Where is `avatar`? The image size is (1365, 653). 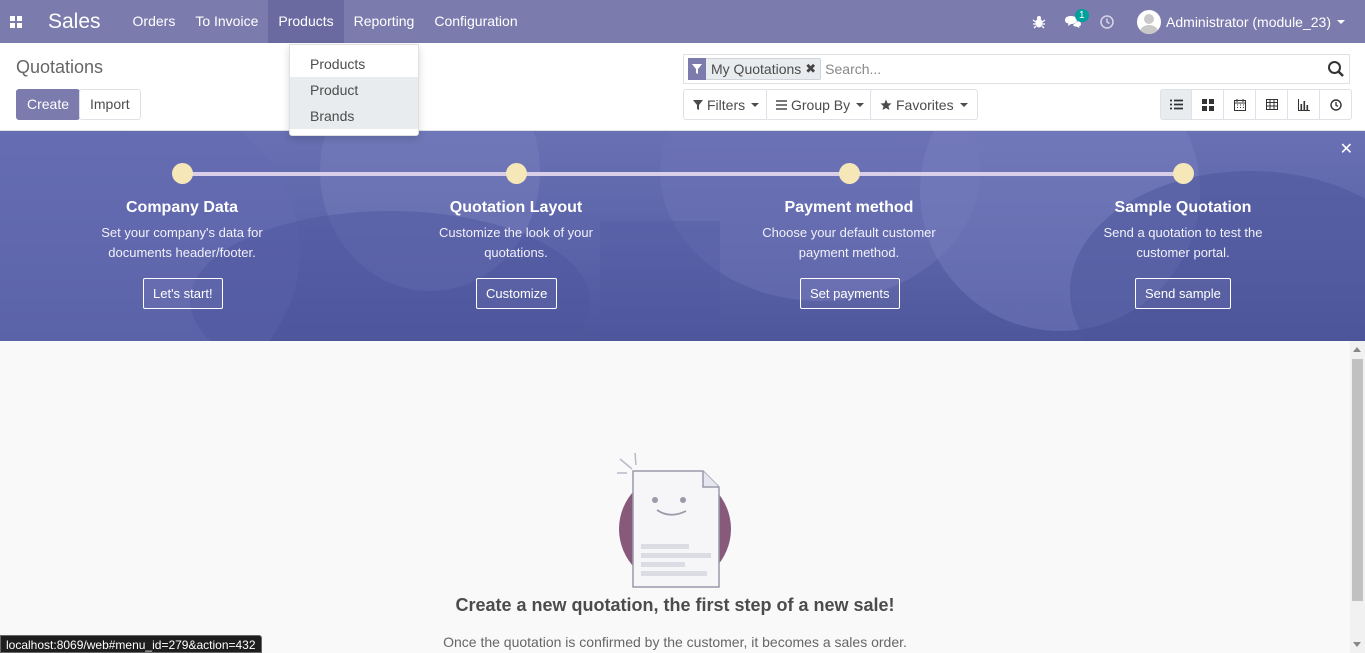
avatar is located at coordinates (1149, 21).